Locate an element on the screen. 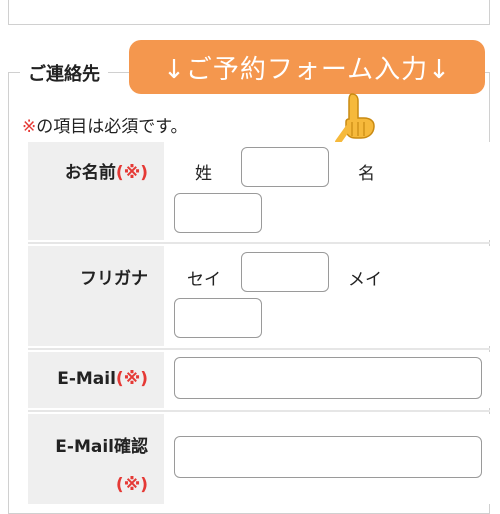  email-confirm-label-cell: E-Mail確認 (※) is located at coordinates (96, 459).